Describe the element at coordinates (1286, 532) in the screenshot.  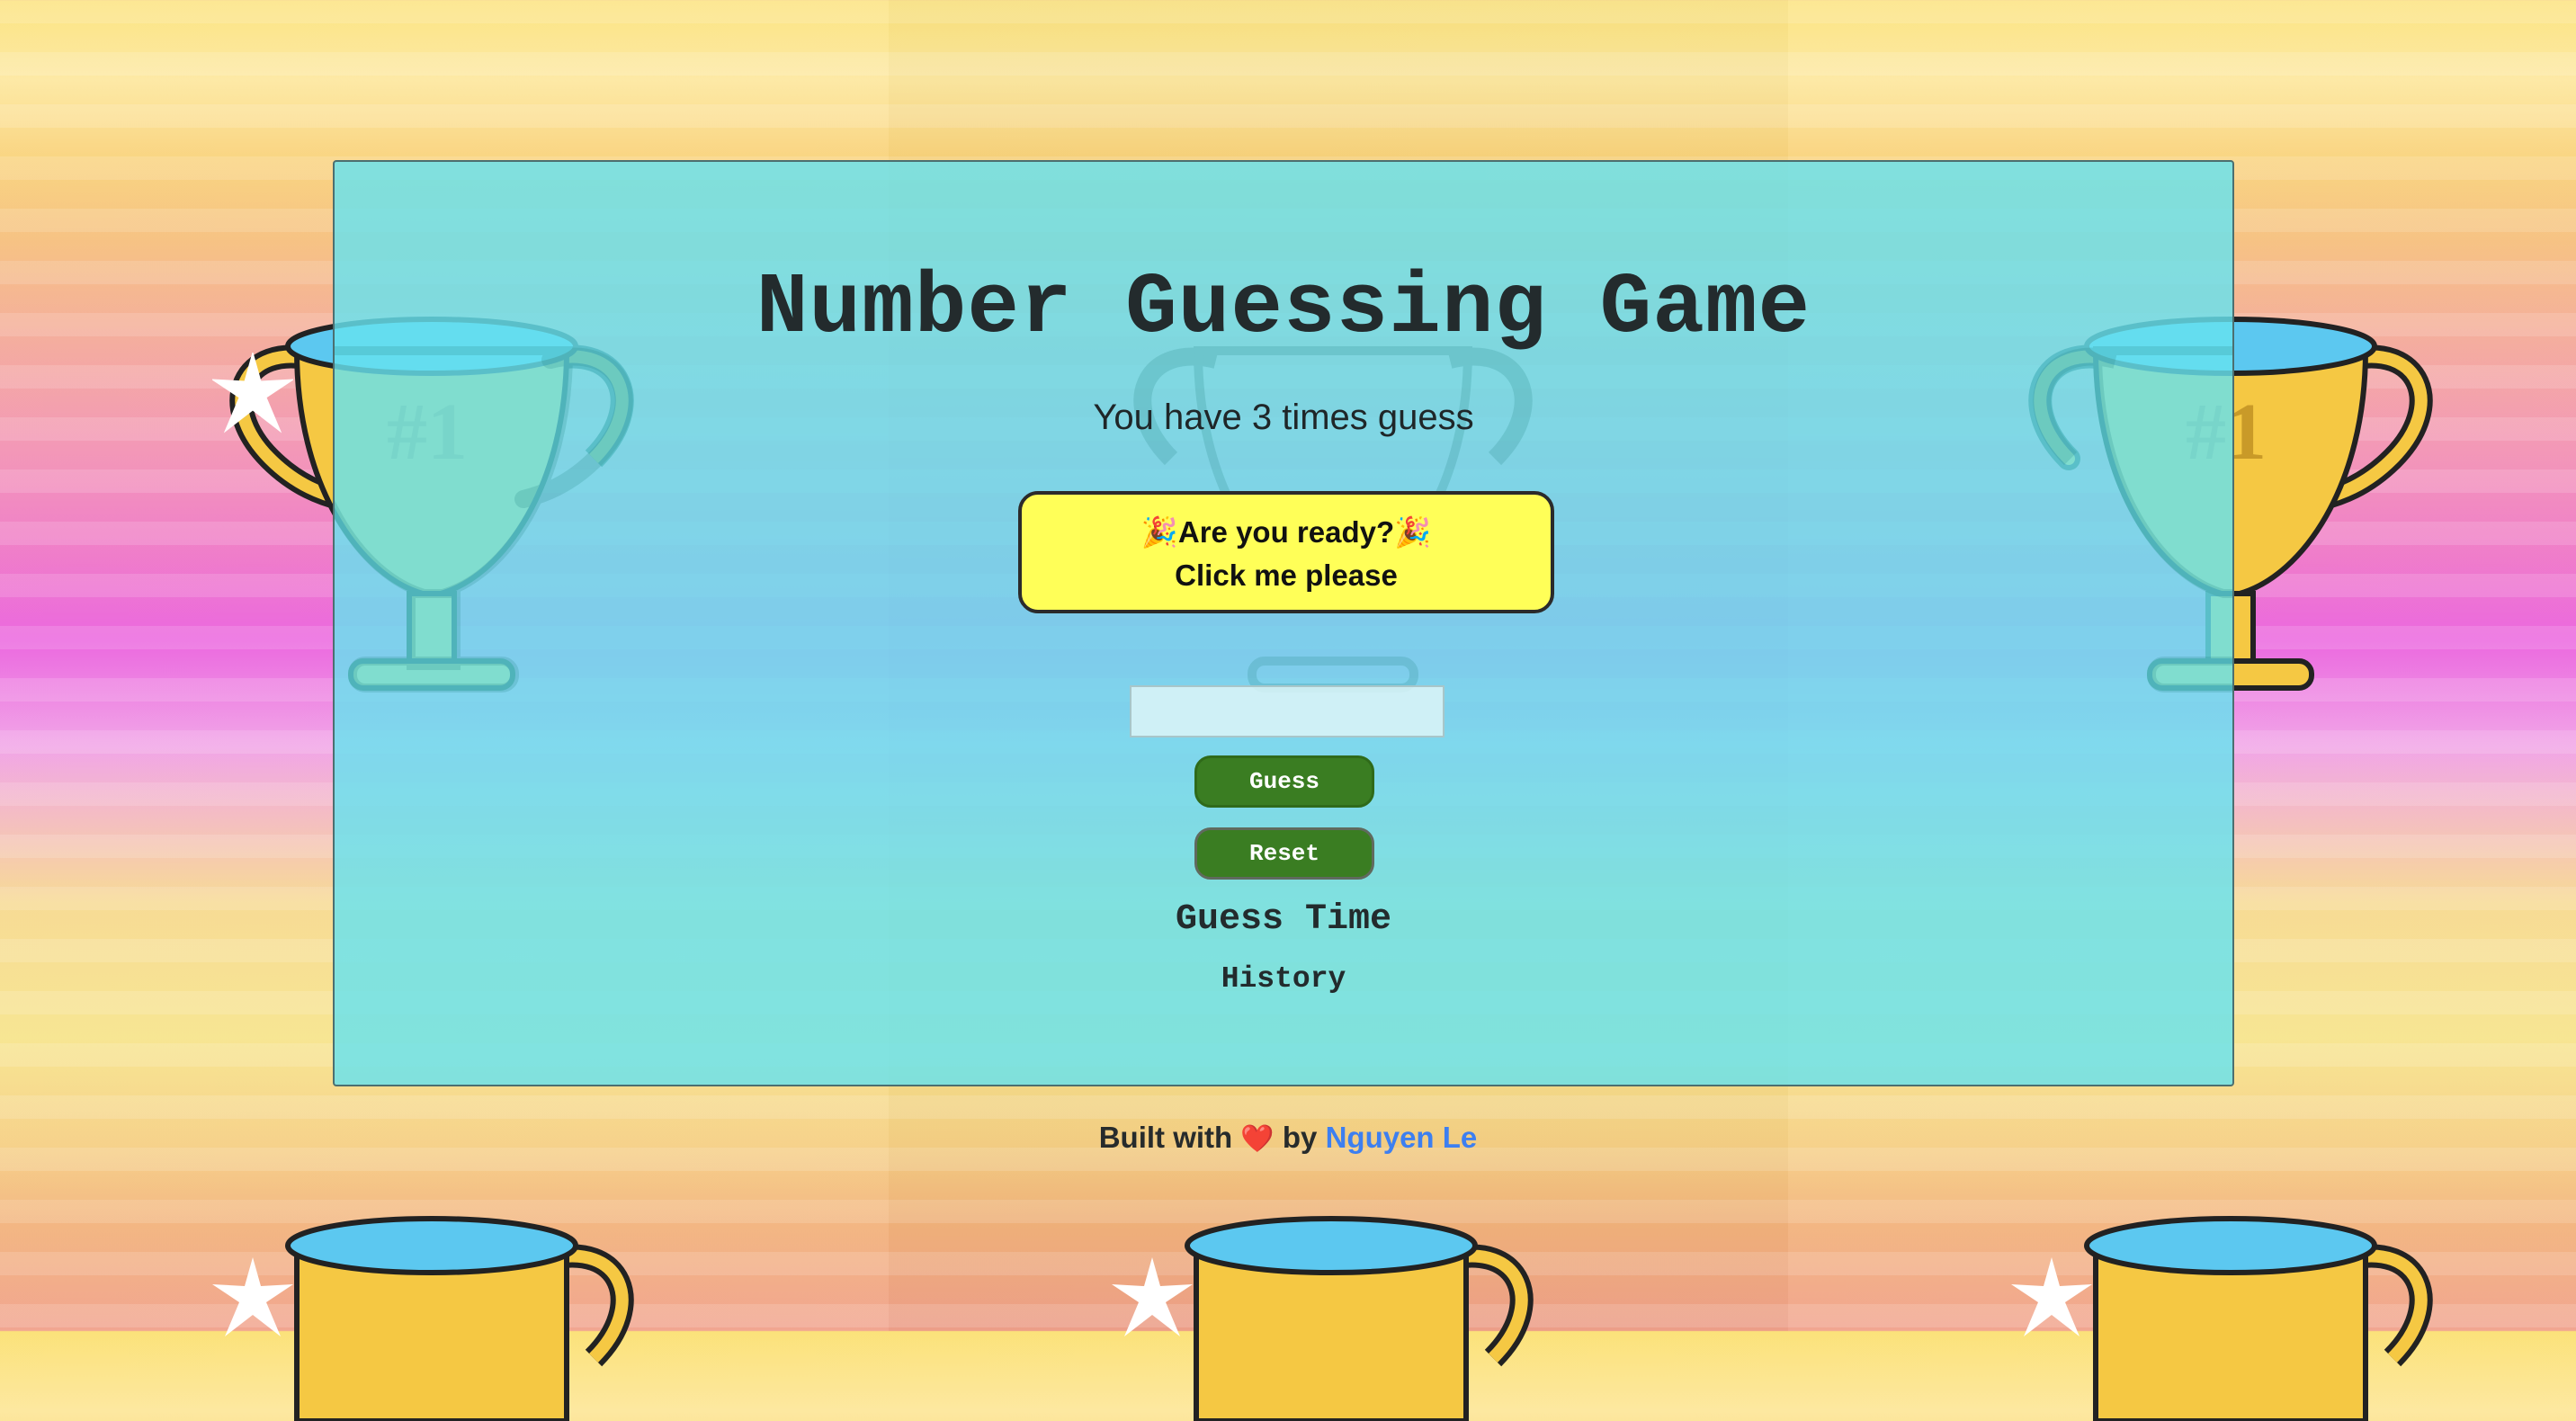
I see `ready-button-line1: 🎉Are you ready?🎉` at that location.